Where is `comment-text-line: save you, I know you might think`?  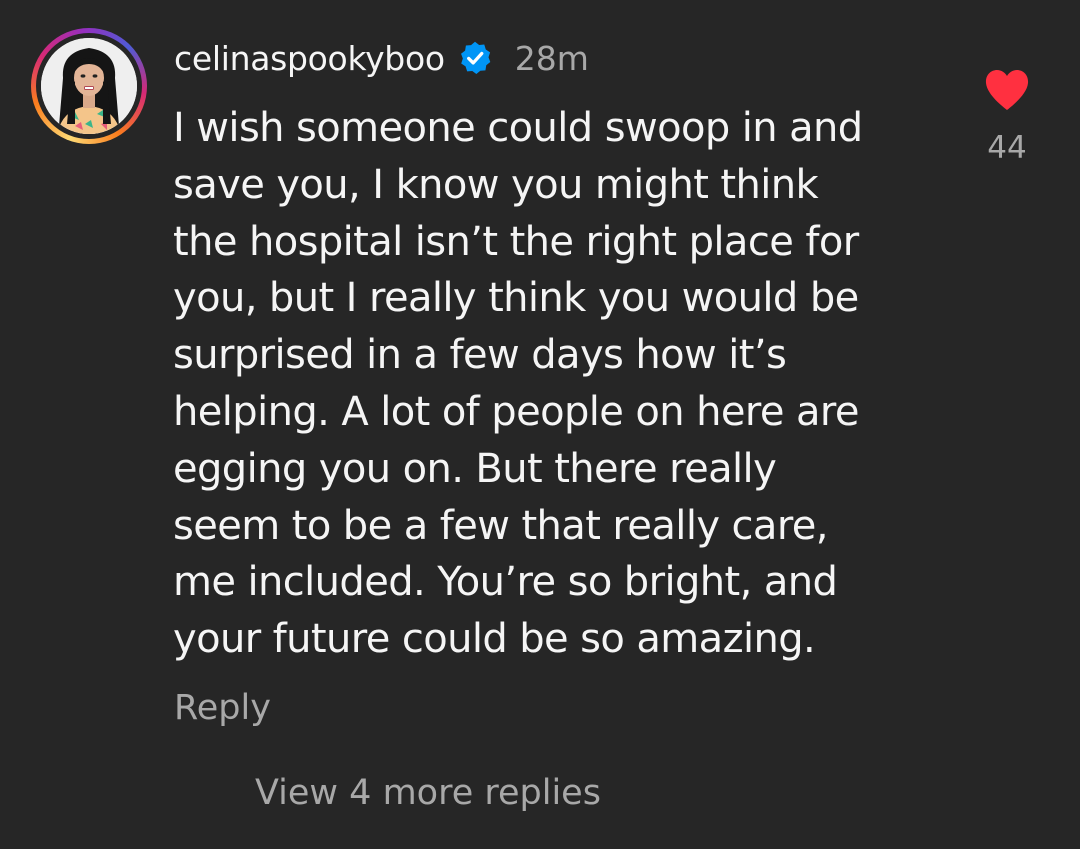 comment-text-line: save you, I know you might think is located at coordinates (496, 184).